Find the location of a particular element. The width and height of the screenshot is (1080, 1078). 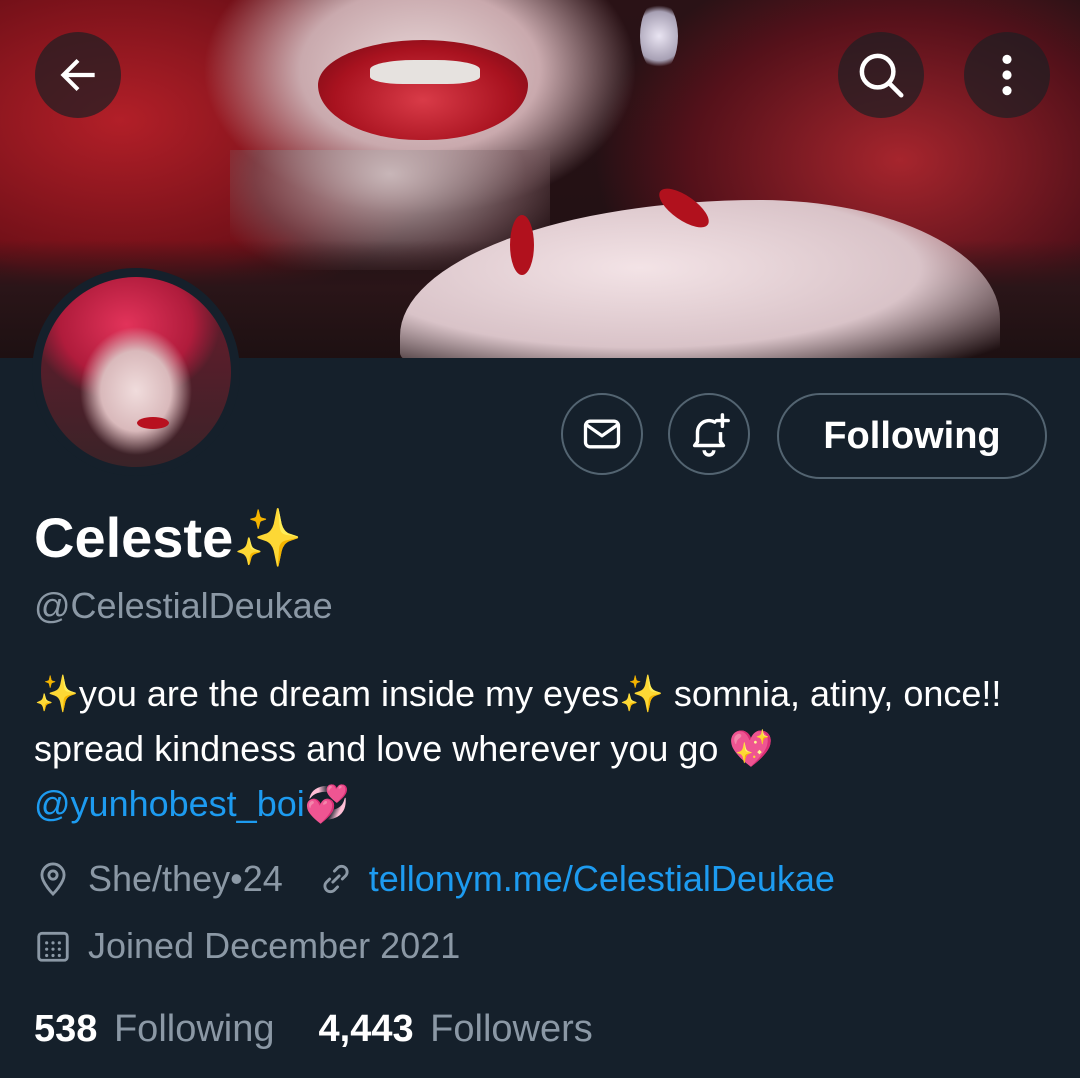

avatar-image is located at coordinates (136, 372).